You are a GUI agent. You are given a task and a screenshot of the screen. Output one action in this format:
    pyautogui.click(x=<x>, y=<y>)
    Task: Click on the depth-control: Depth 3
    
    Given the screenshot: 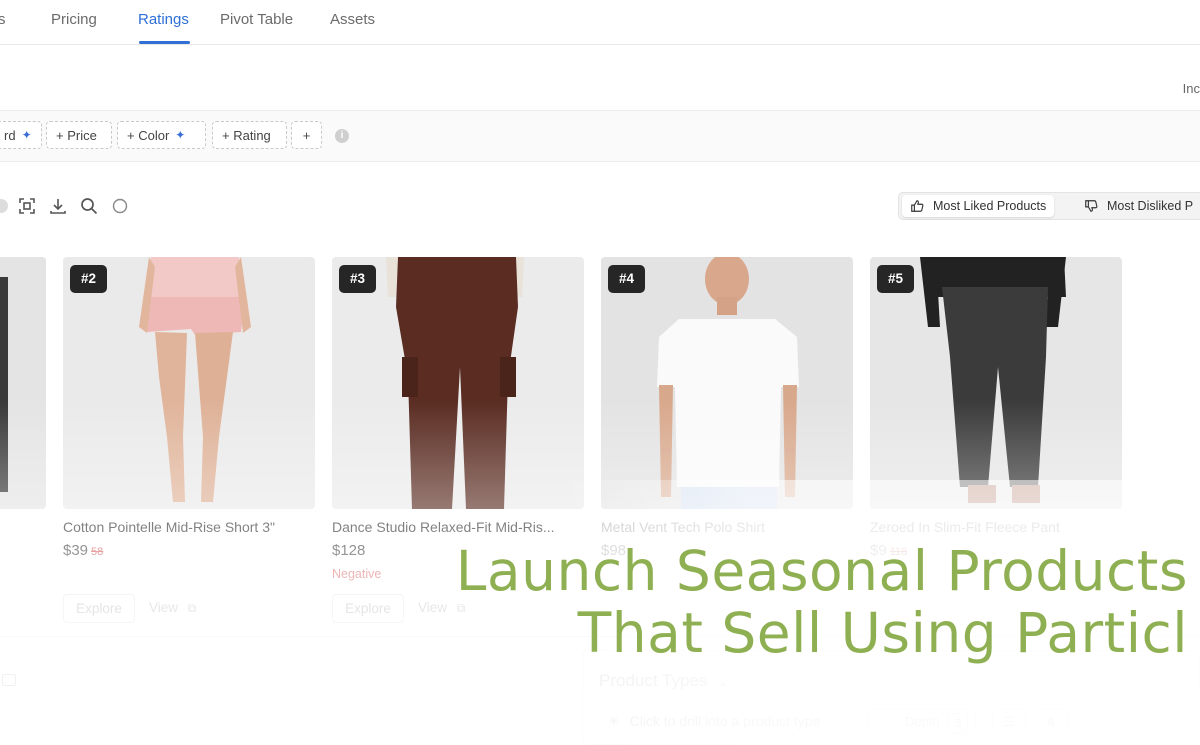 What is the action you would take?
    pyautogui.click(x=922, y=722)
    